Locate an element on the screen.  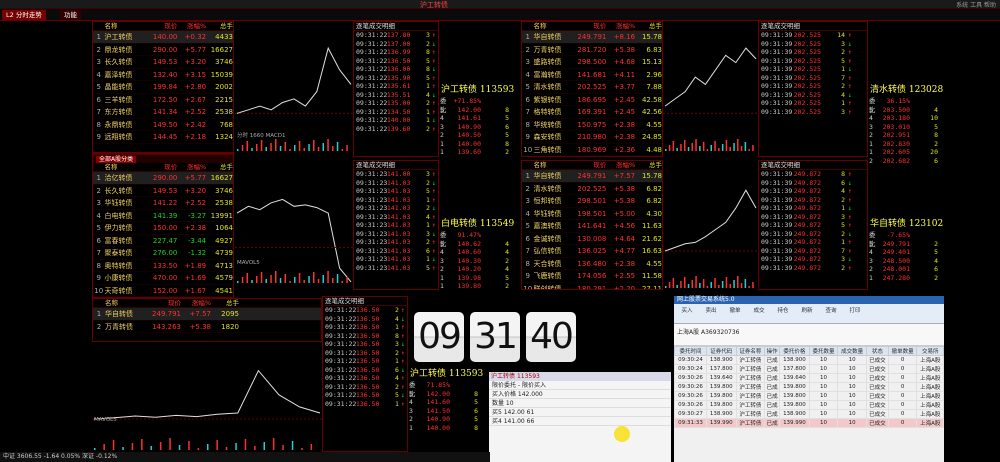
table-row: 09:30:24 138.900 沪工转债 已成 138.900 10 10 已成交 0 上海A股 is located at coordinates (809, 360).